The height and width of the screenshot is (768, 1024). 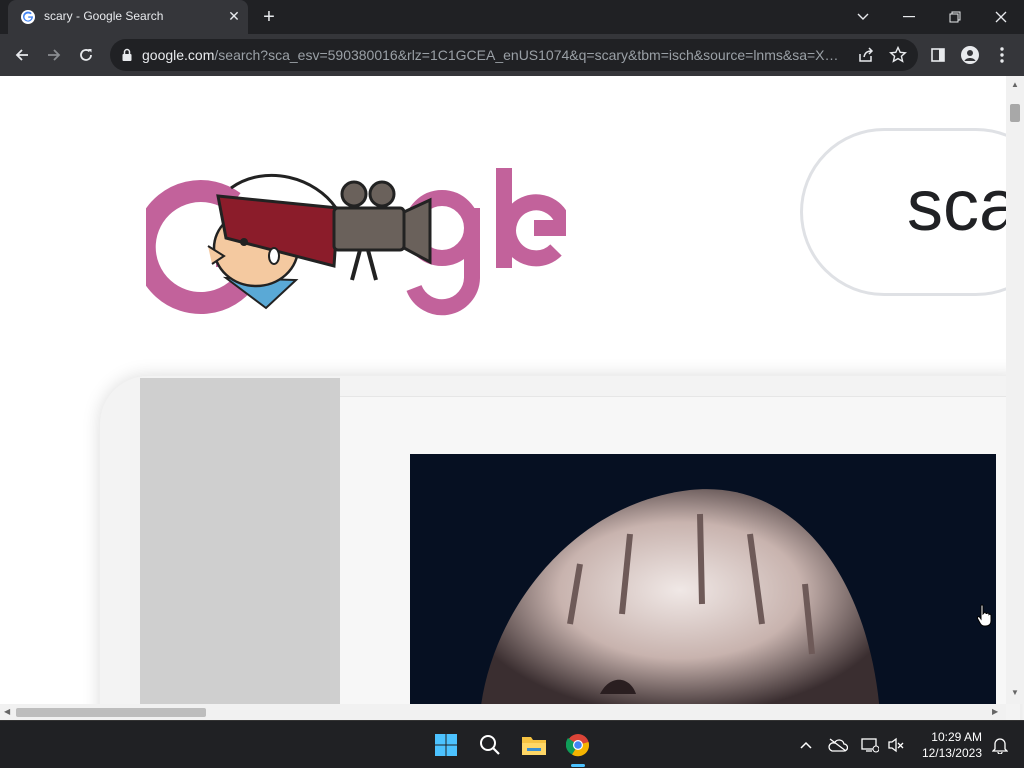 I want to click on kebab-menu-icon, so click(x=1002, y=55).